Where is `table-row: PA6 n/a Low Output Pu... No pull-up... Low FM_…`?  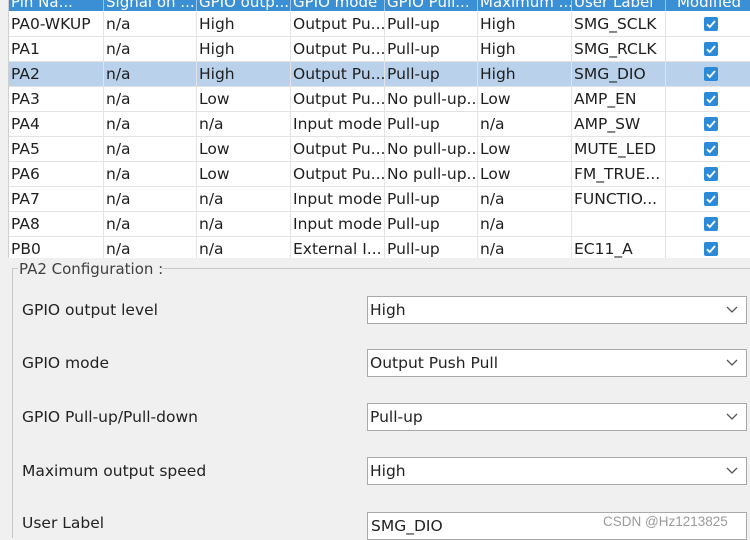 table-row: PA6 n/a Low Output Pu... No pull-up... Low FM_… is located at coordinates (379, 174).